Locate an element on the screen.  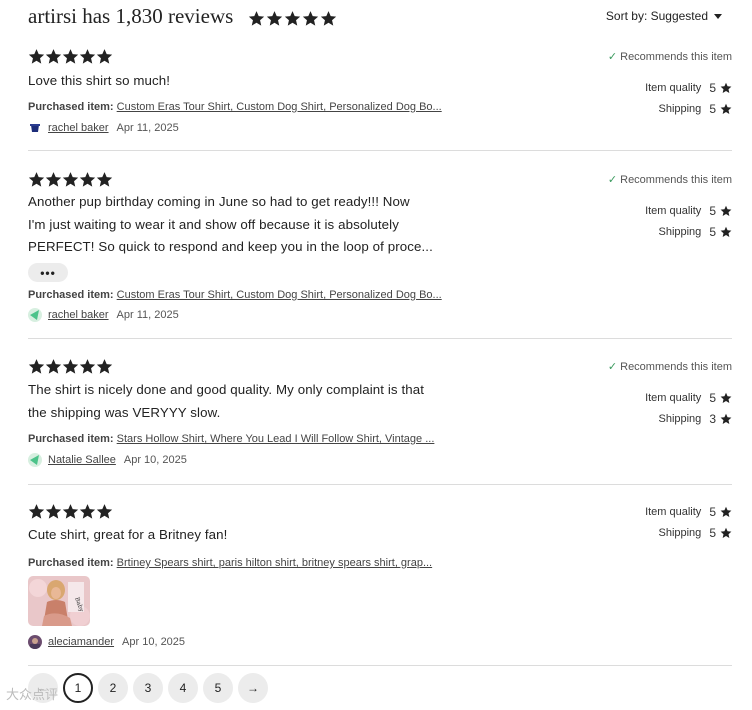
overall-rating-stars is located at coordinates (292, 18).